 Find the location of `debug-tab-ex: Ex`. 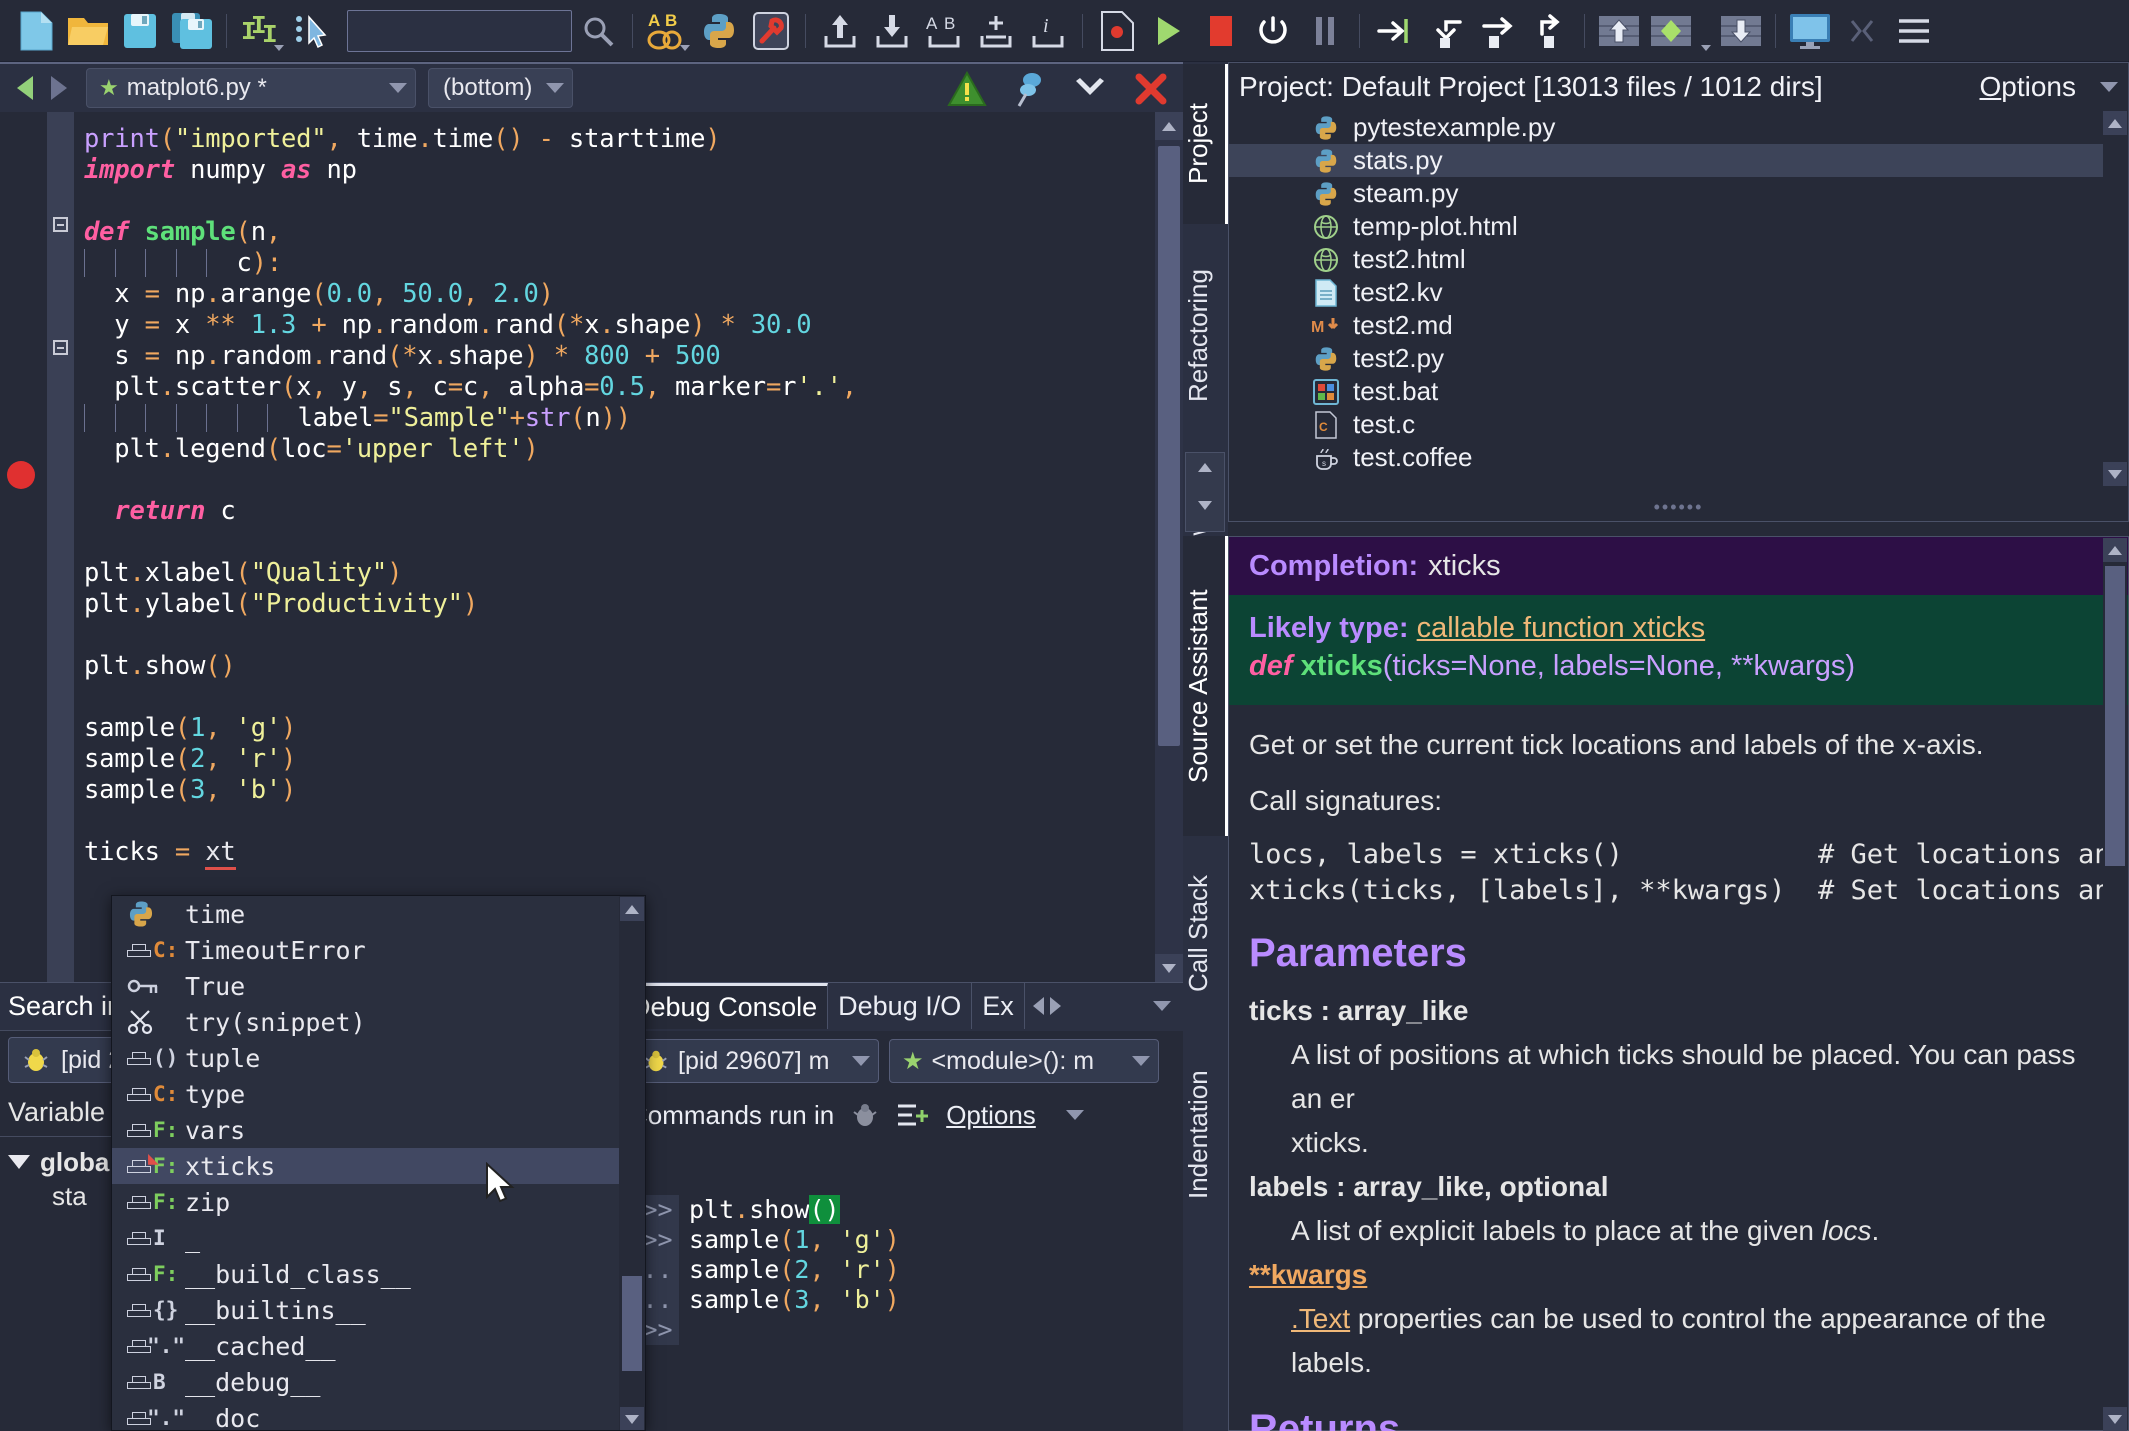

debug-tab-ex: Ex is located at coordinates (998, 1006).